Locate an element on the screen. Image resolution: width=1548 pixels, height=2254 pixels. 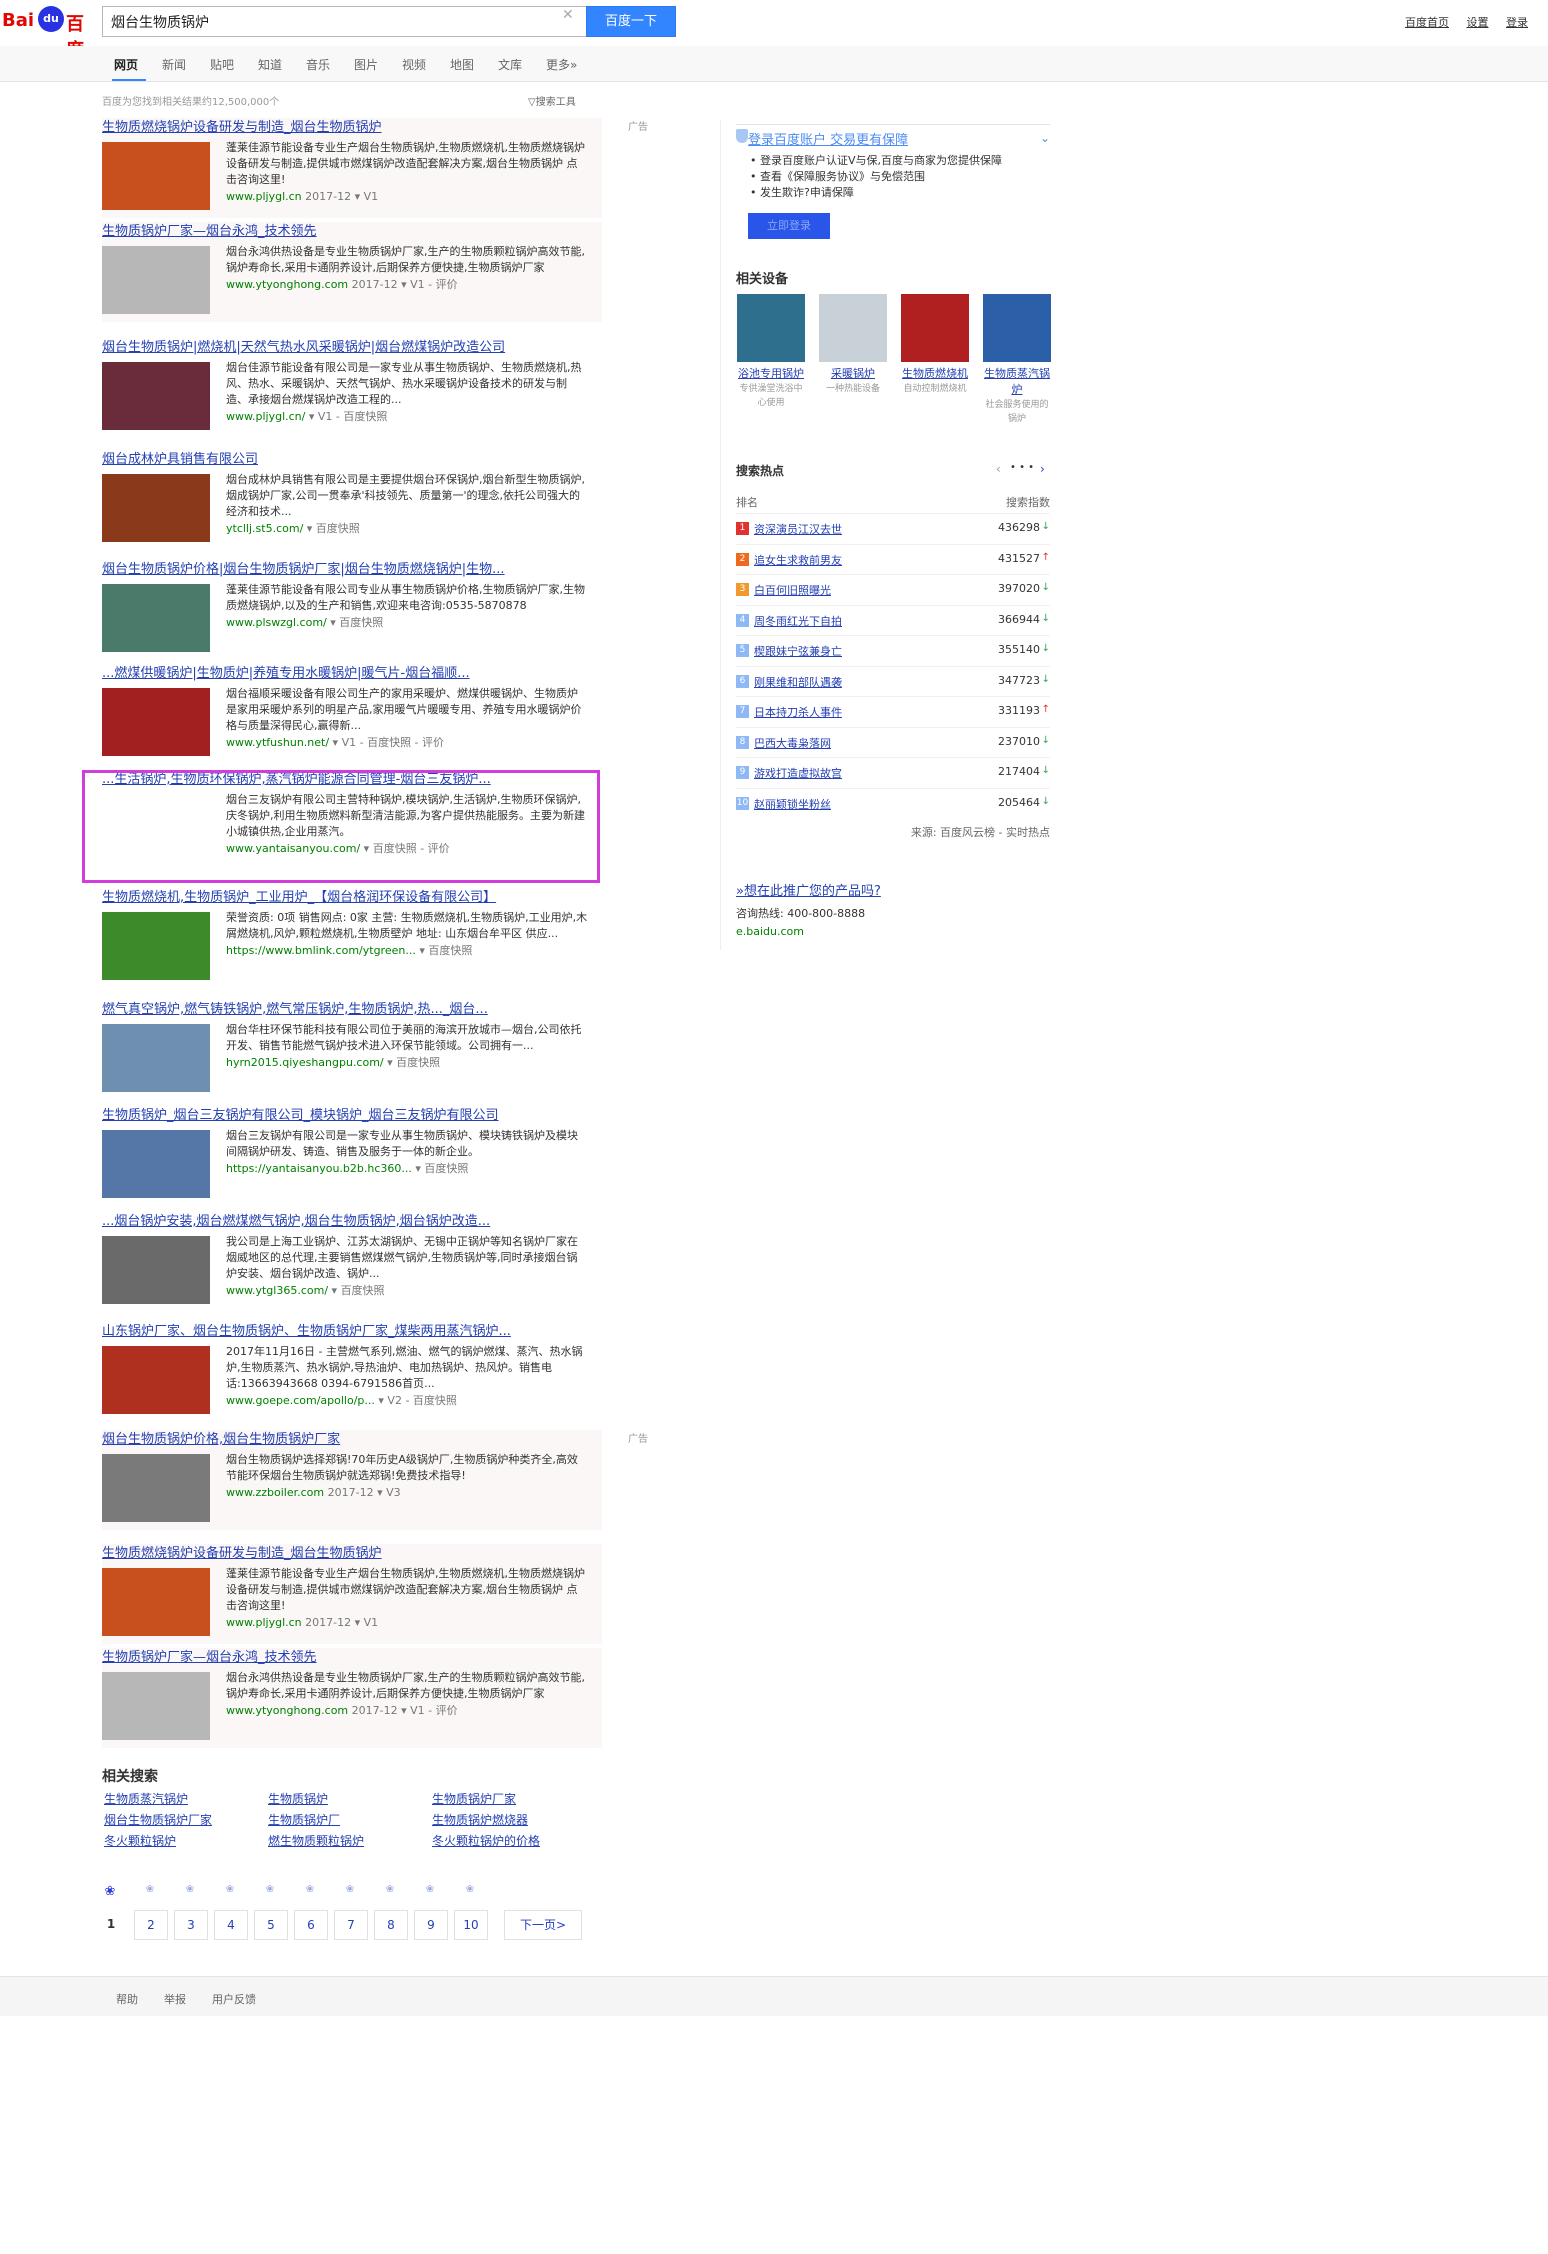
source-extra: V1 - 百度快照 is located at coordinates (353, 416).